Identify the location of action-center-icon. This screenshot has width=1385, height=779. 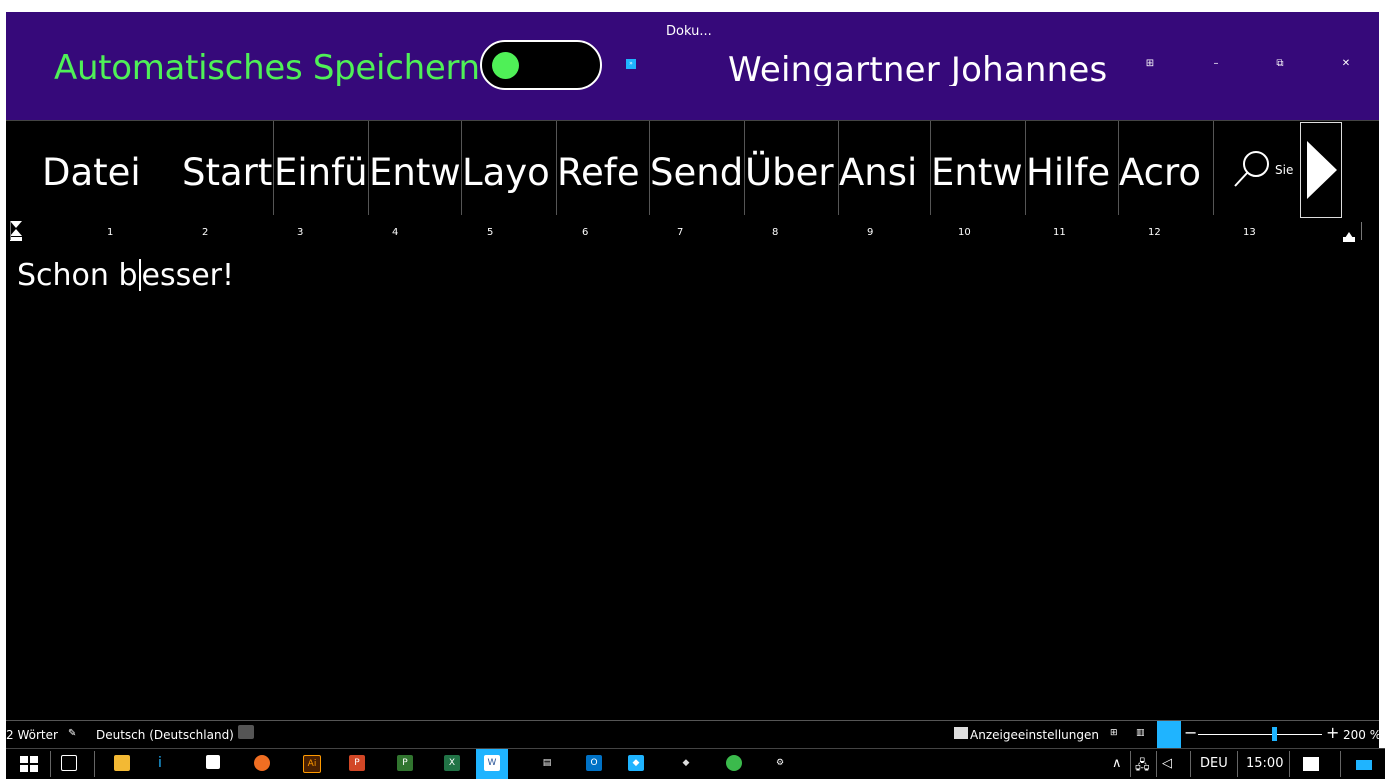
(1311, 764).